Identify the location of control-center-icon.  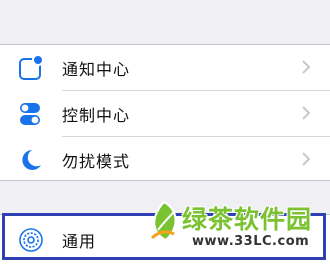
(30, 113).